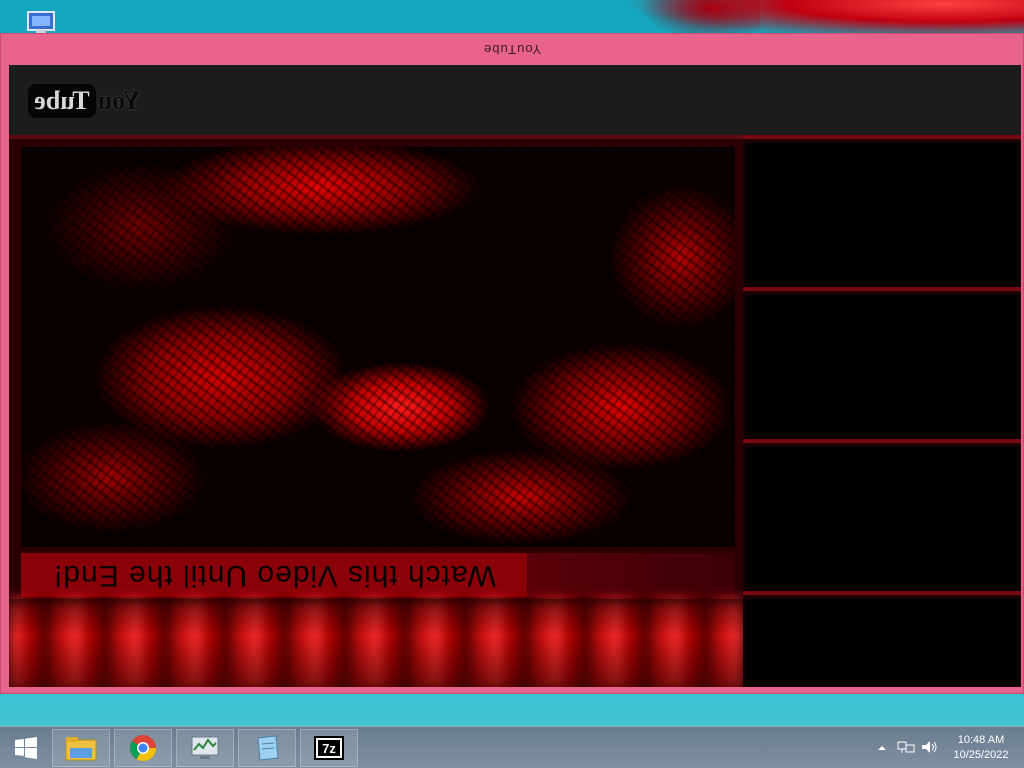  I want to click on video-caption-bar: Watch this Video Until the End!, so click(274, 575).